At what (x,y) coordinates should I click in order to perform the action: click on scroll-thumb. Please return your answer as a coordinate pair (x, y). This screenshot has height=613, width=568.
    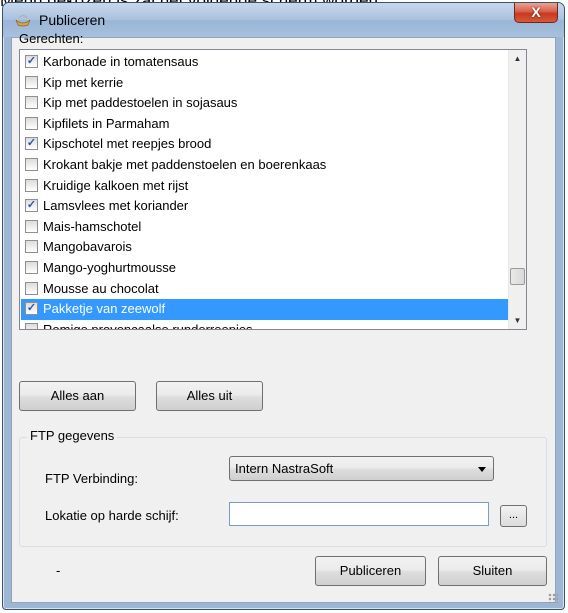
    Looking at the image, I should click on (517, 276).